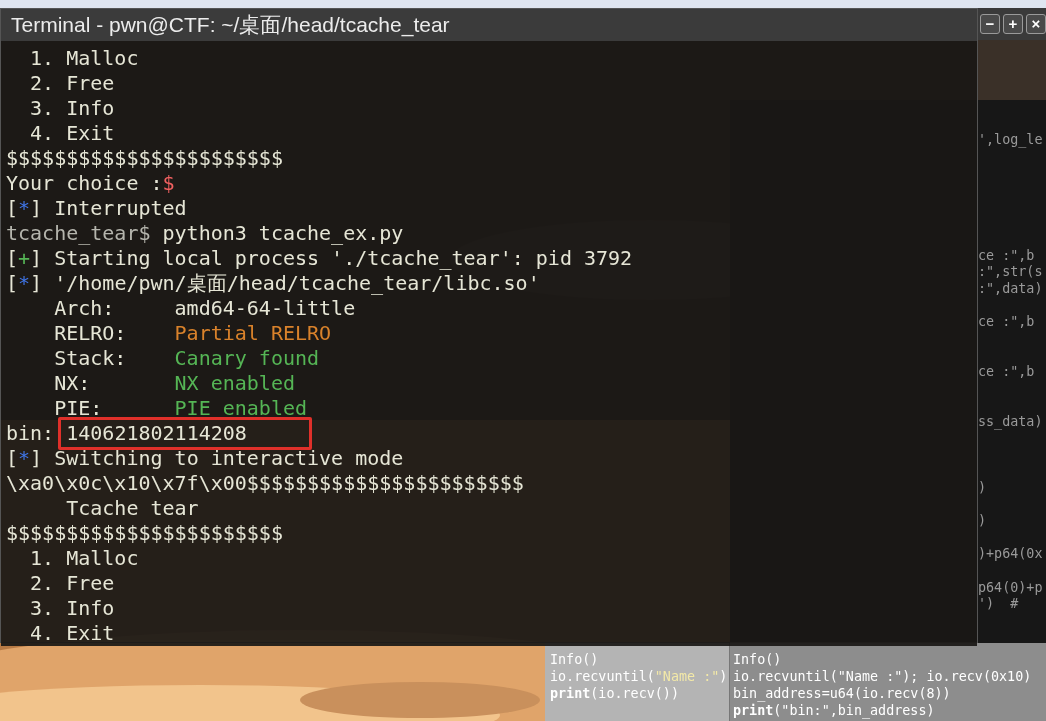  Describe the element at coordinates (491, 433) in the screenshot. I see `terminal-line: bin: 140621802114208` at that location.